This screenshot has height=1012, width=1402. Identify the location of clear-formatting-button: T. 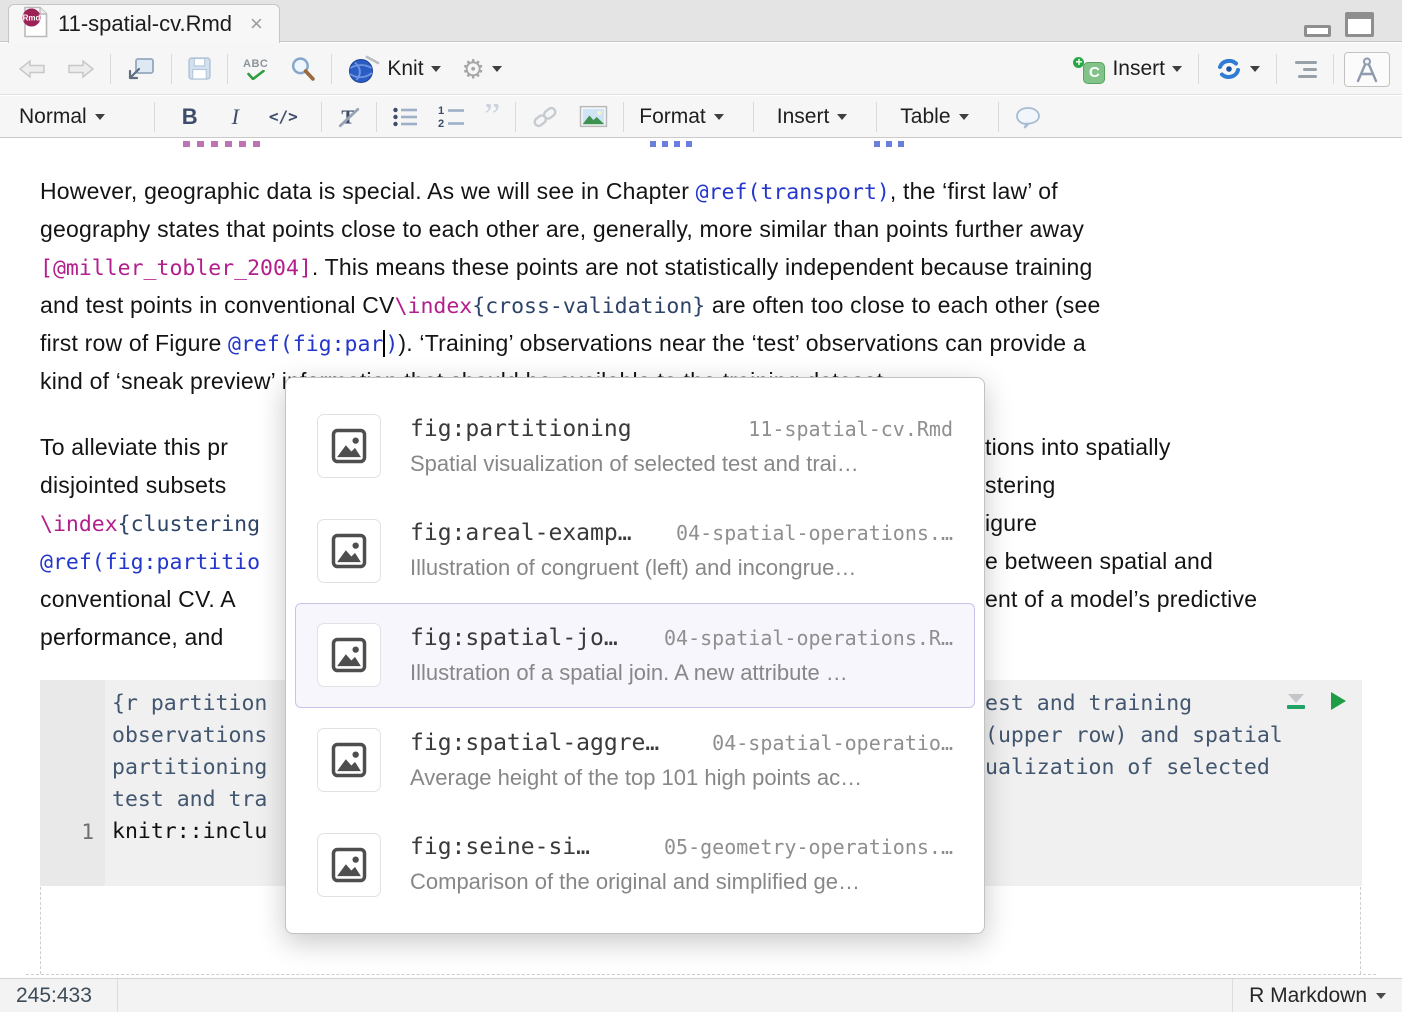
(349, 117).